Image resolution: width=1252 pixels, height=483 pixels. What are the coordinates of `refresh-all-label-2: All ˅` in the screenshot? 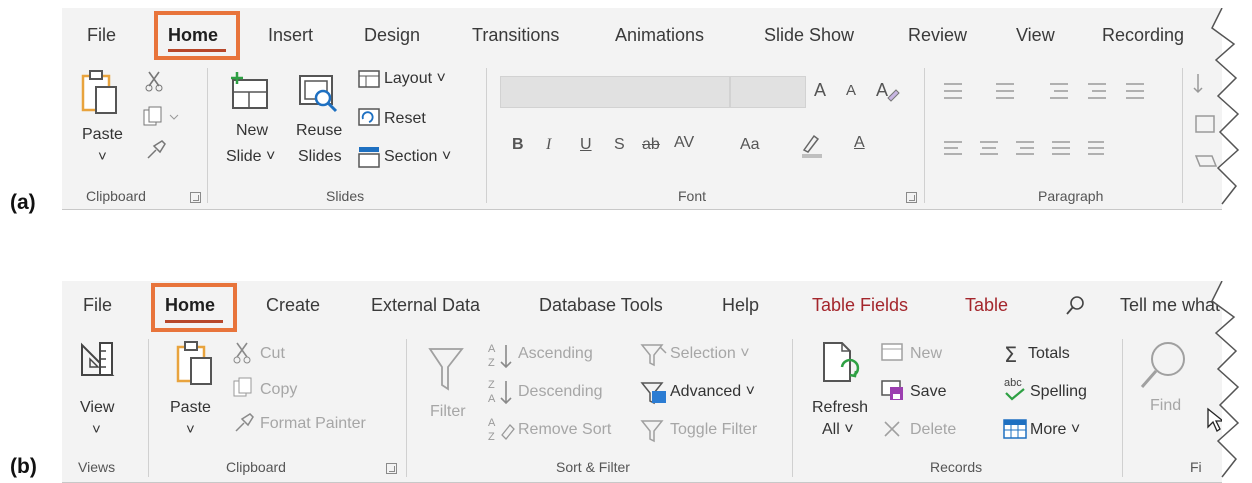 It's located at (838, 430).